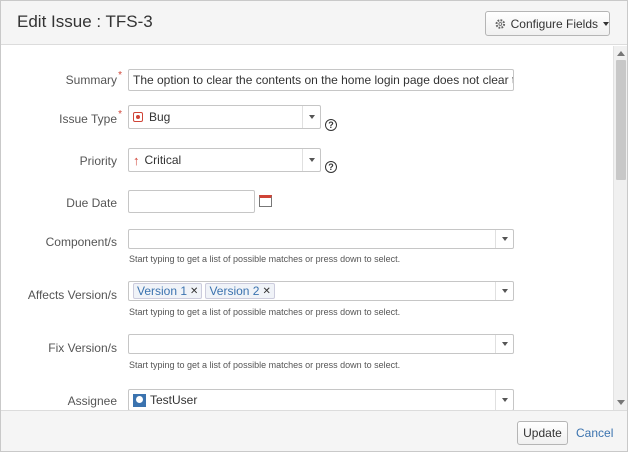  Describe the element at coordinates (59, 401) in the screenshot. I see `assignee-label: Assignee` at that location.